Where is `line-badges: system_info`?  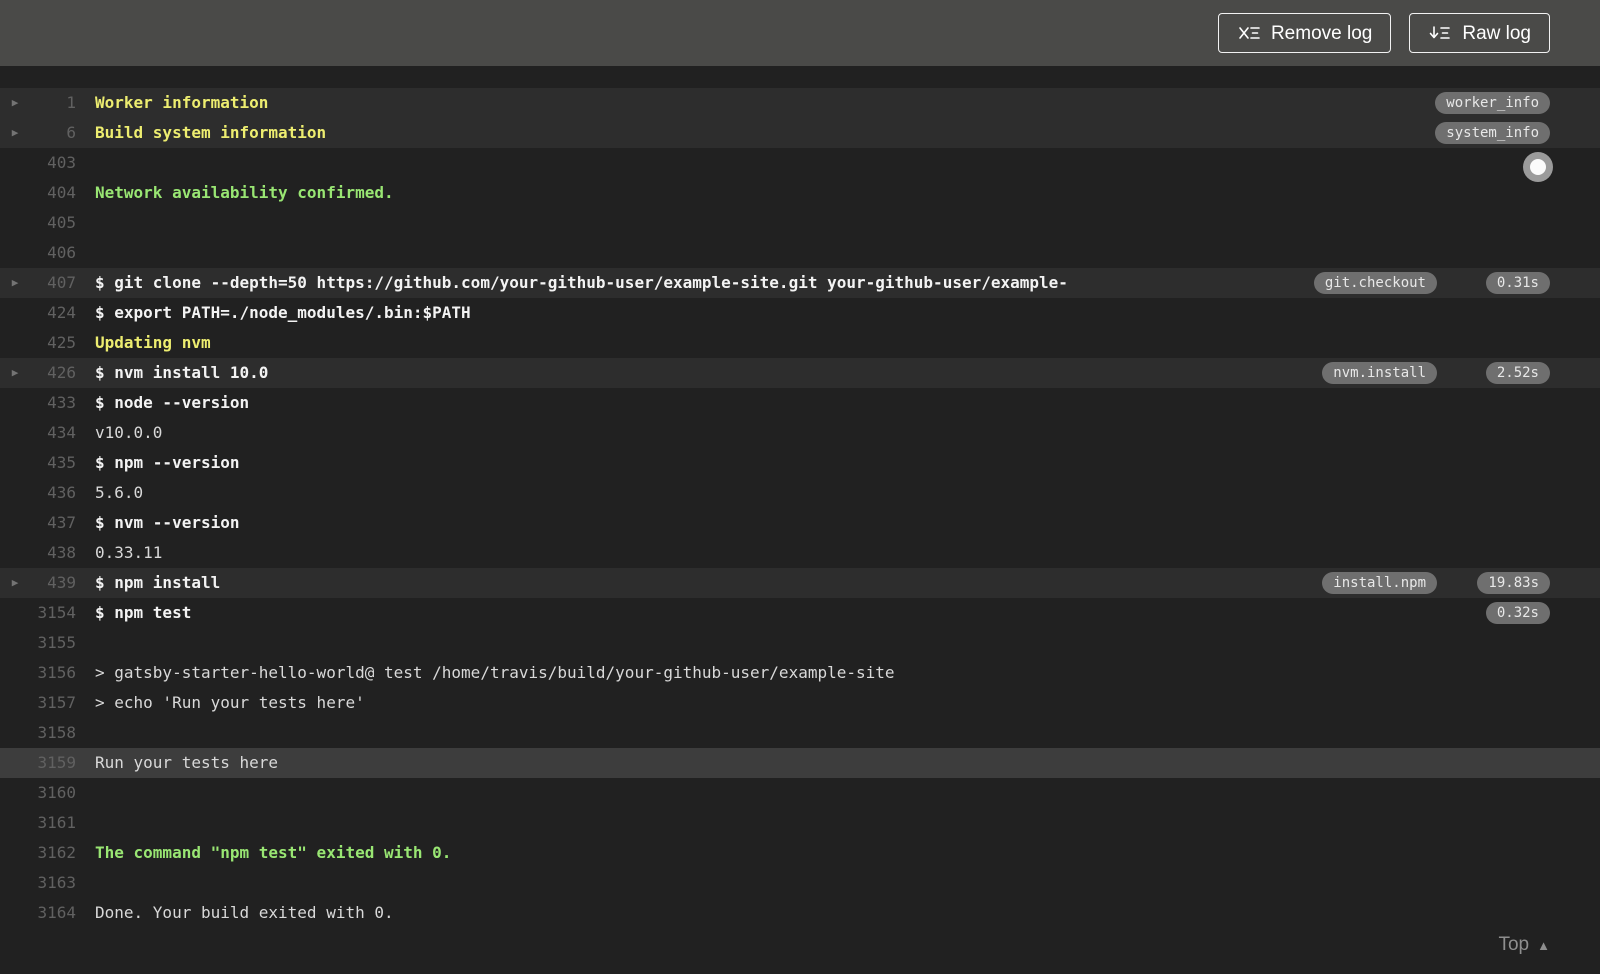 line-badges: system_info is located at coordinates (1492, 133).